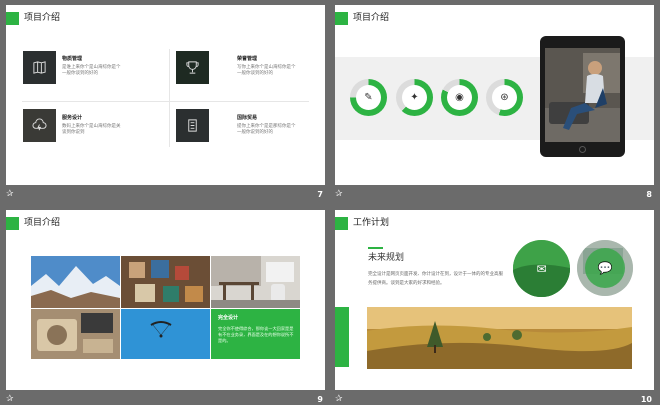 The height and width of the screenshot is (405, 660). Describe the element at coordinates (39, 125) in the screenshot. I see `cloud-bolt-icon` at that location.